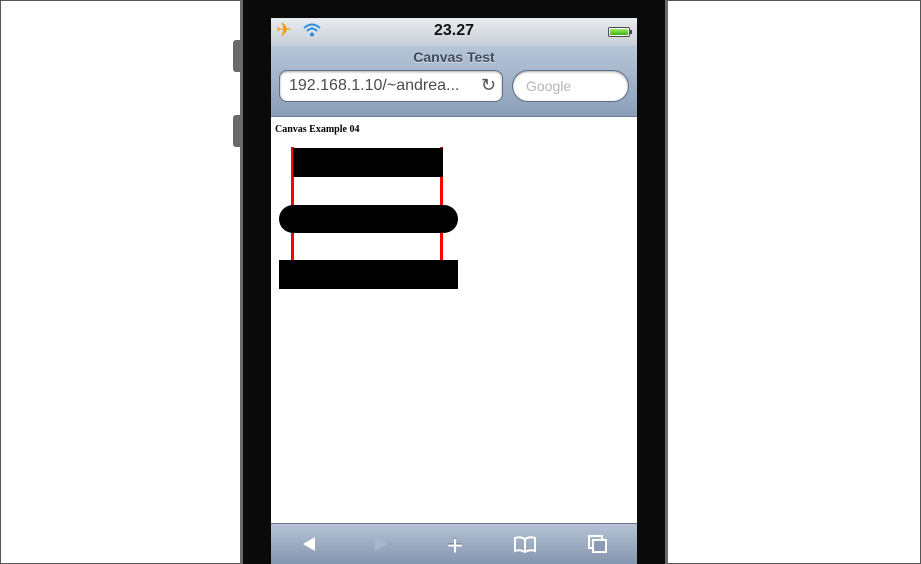 Image resolution: width=921 pixels, height=564 pixels. I want to click on plus-icon: +, so click(455, 546).